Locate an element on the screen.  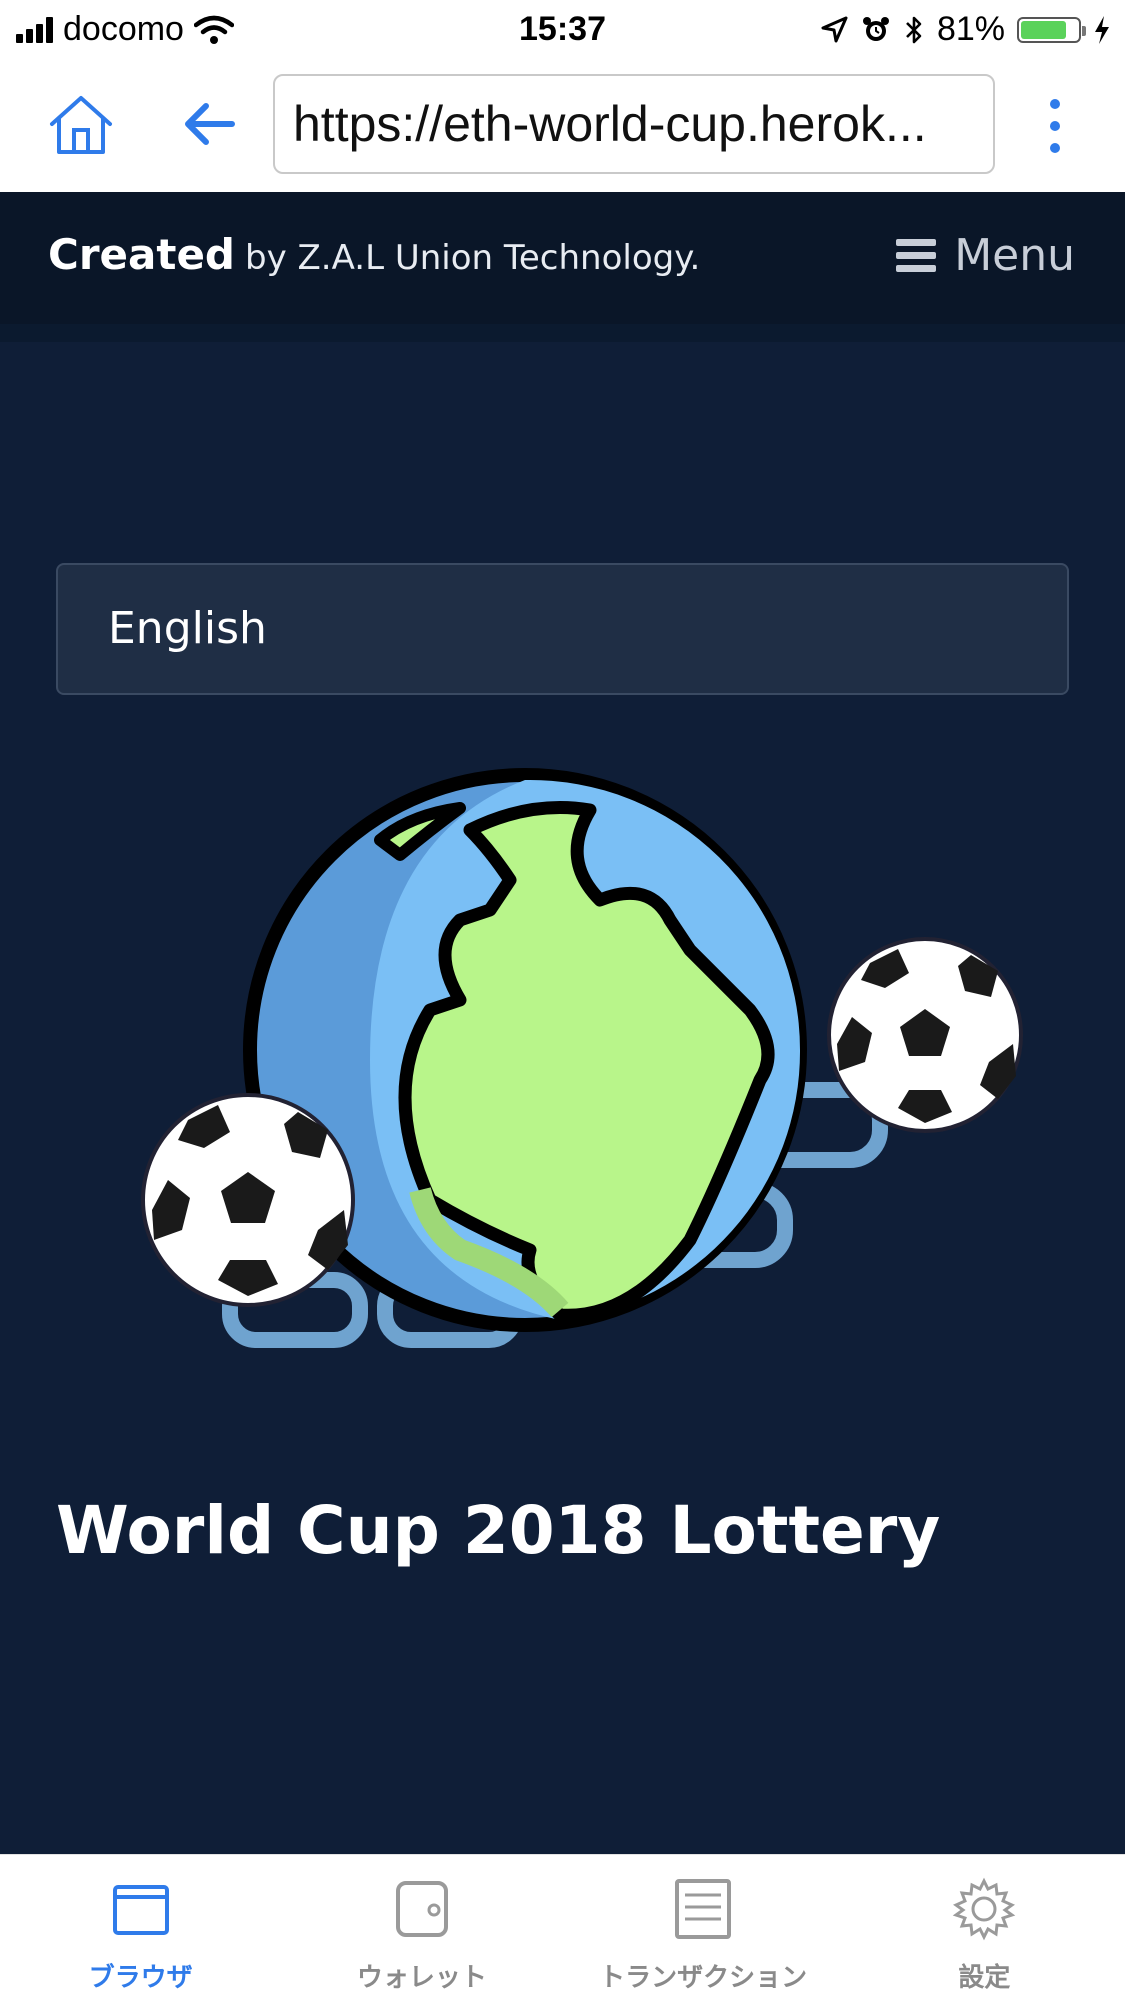
language-select: English is located at coordinates (562, 629).